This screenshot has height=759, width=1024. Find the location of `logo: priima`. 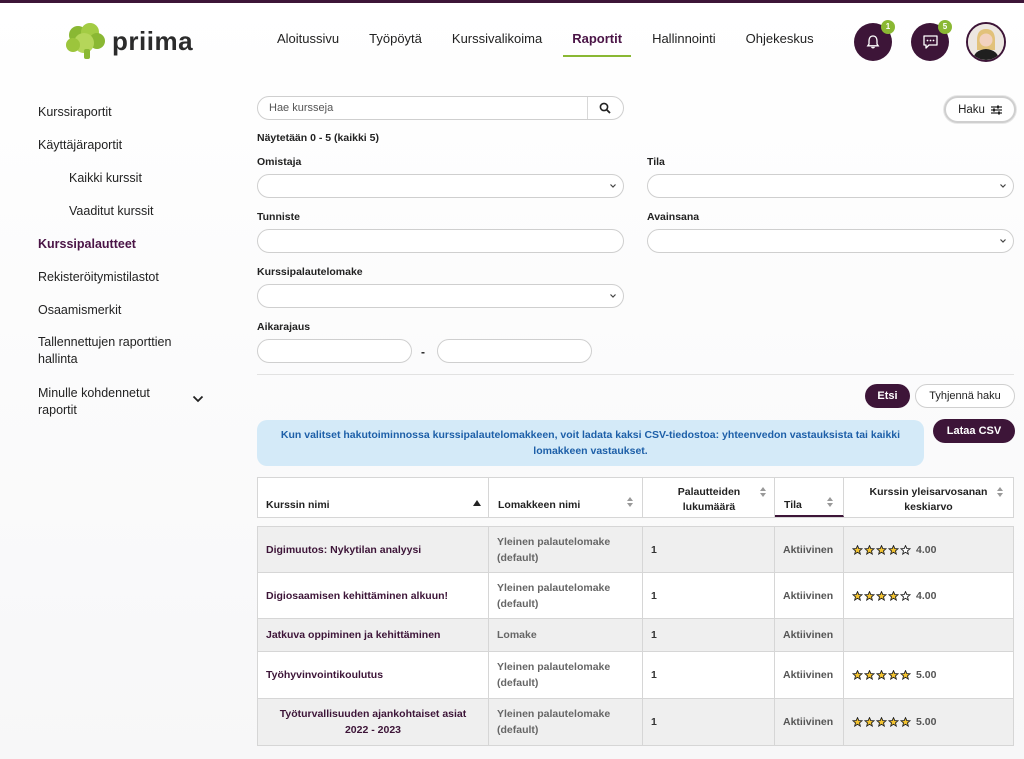

logo: priima is located at coordinates (128, 41).